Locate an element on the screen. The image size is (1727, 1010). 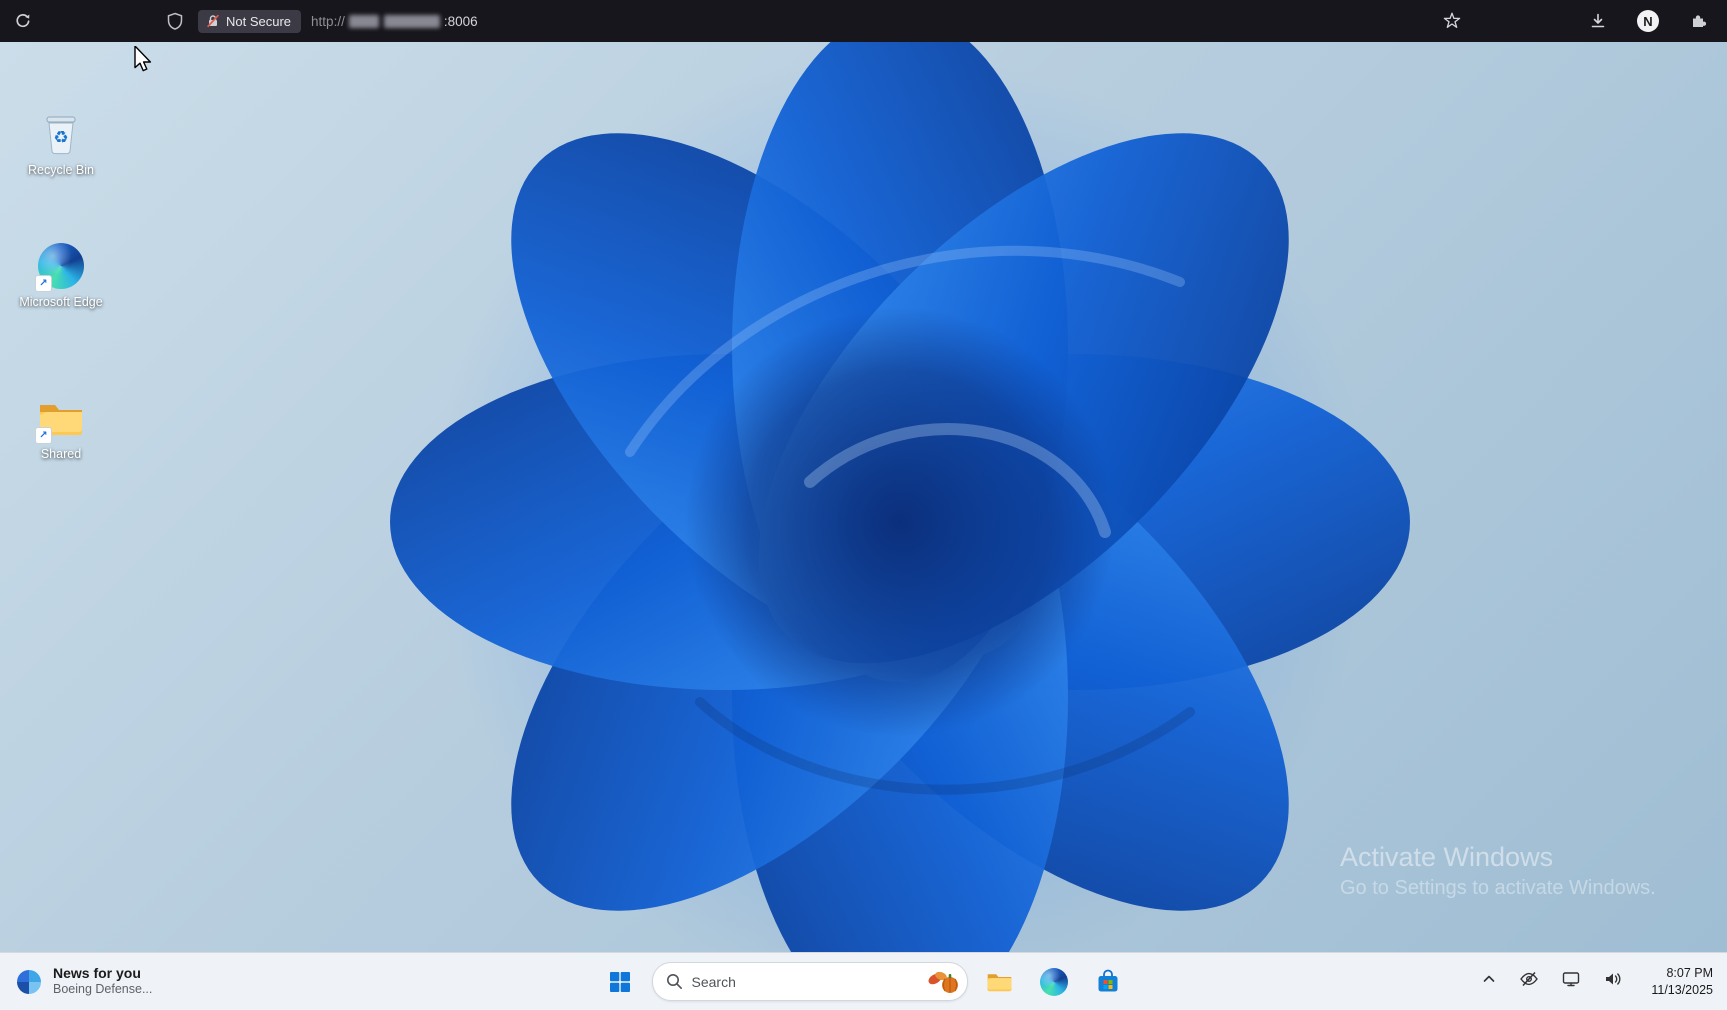
downloads-button is located at coordinates (1598, 21).